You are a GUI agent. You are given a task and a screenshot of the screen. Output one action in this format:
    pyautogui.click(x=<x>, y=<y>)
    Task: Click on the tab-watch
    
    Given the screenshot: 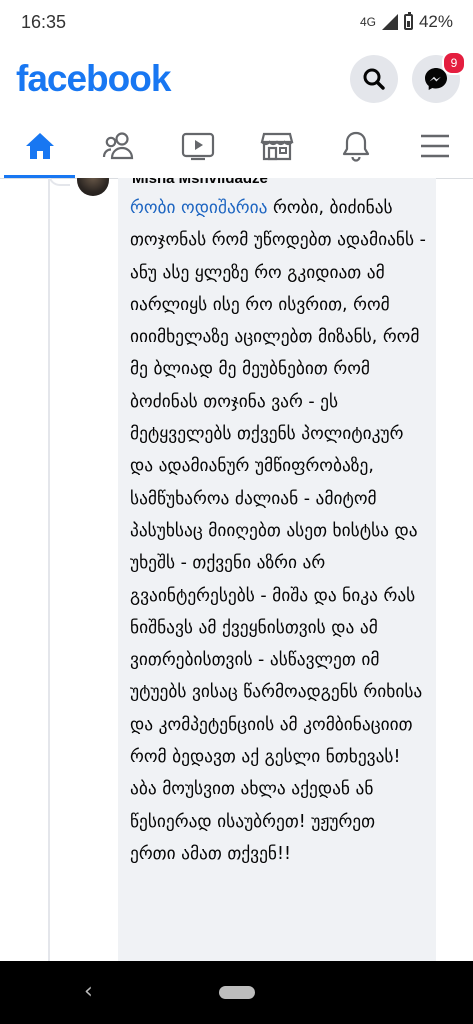 What is the action you would take?
    pyautogui.click(x=197, y=146)
    